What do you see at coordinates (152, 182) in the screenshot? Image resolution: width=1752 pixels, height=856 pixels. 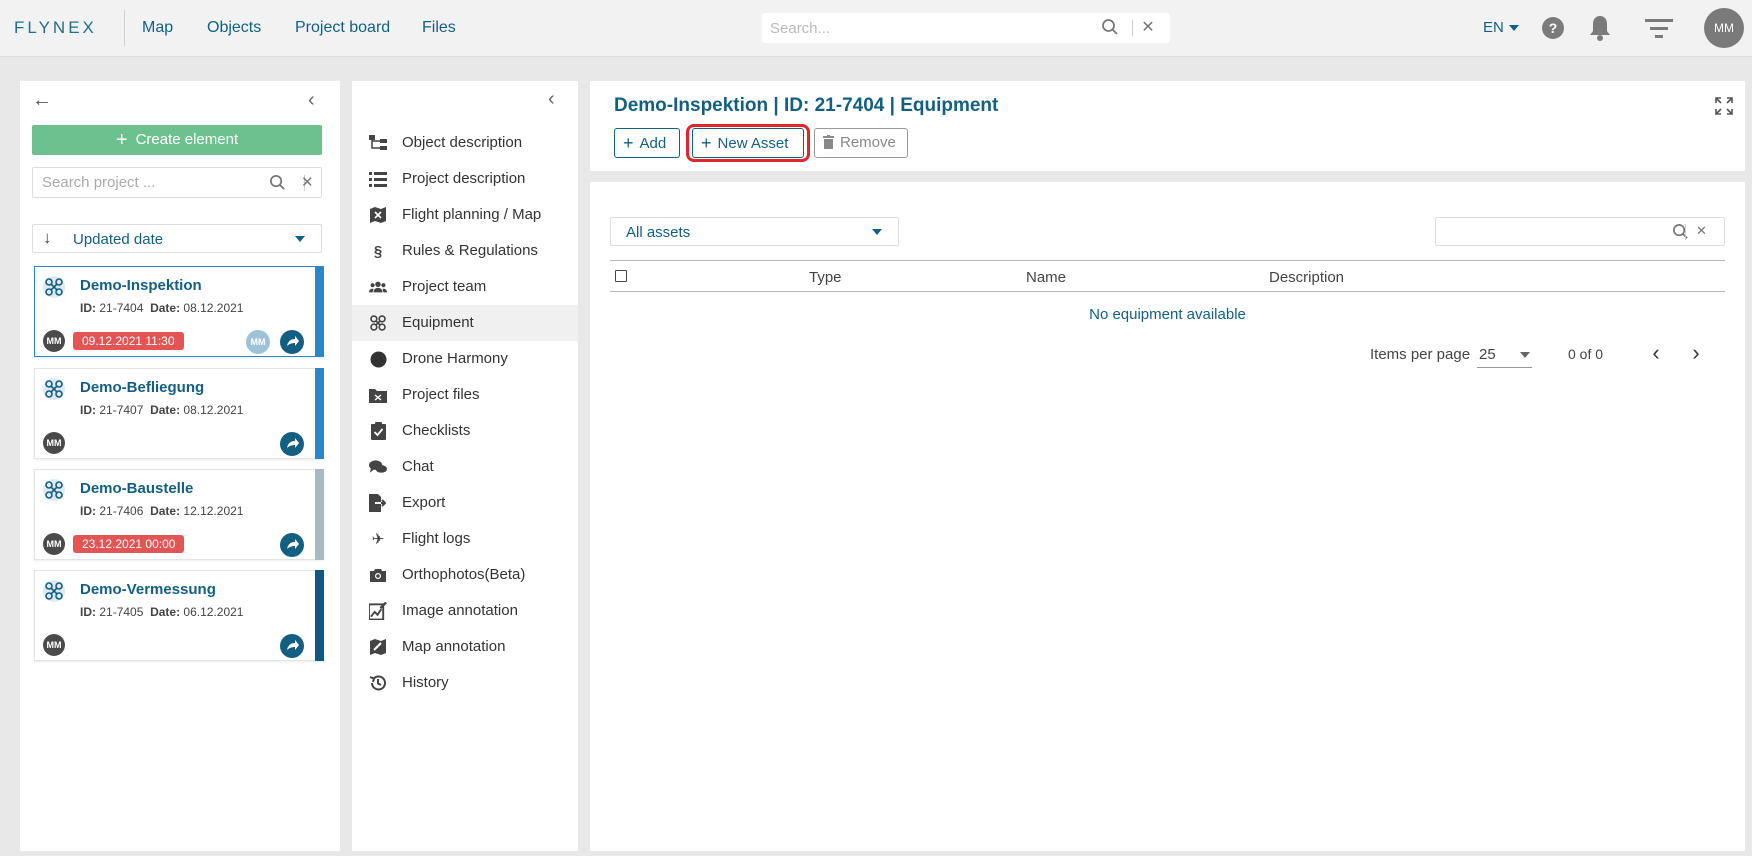 I see `project-search-input` at bounding box center [152, 182].